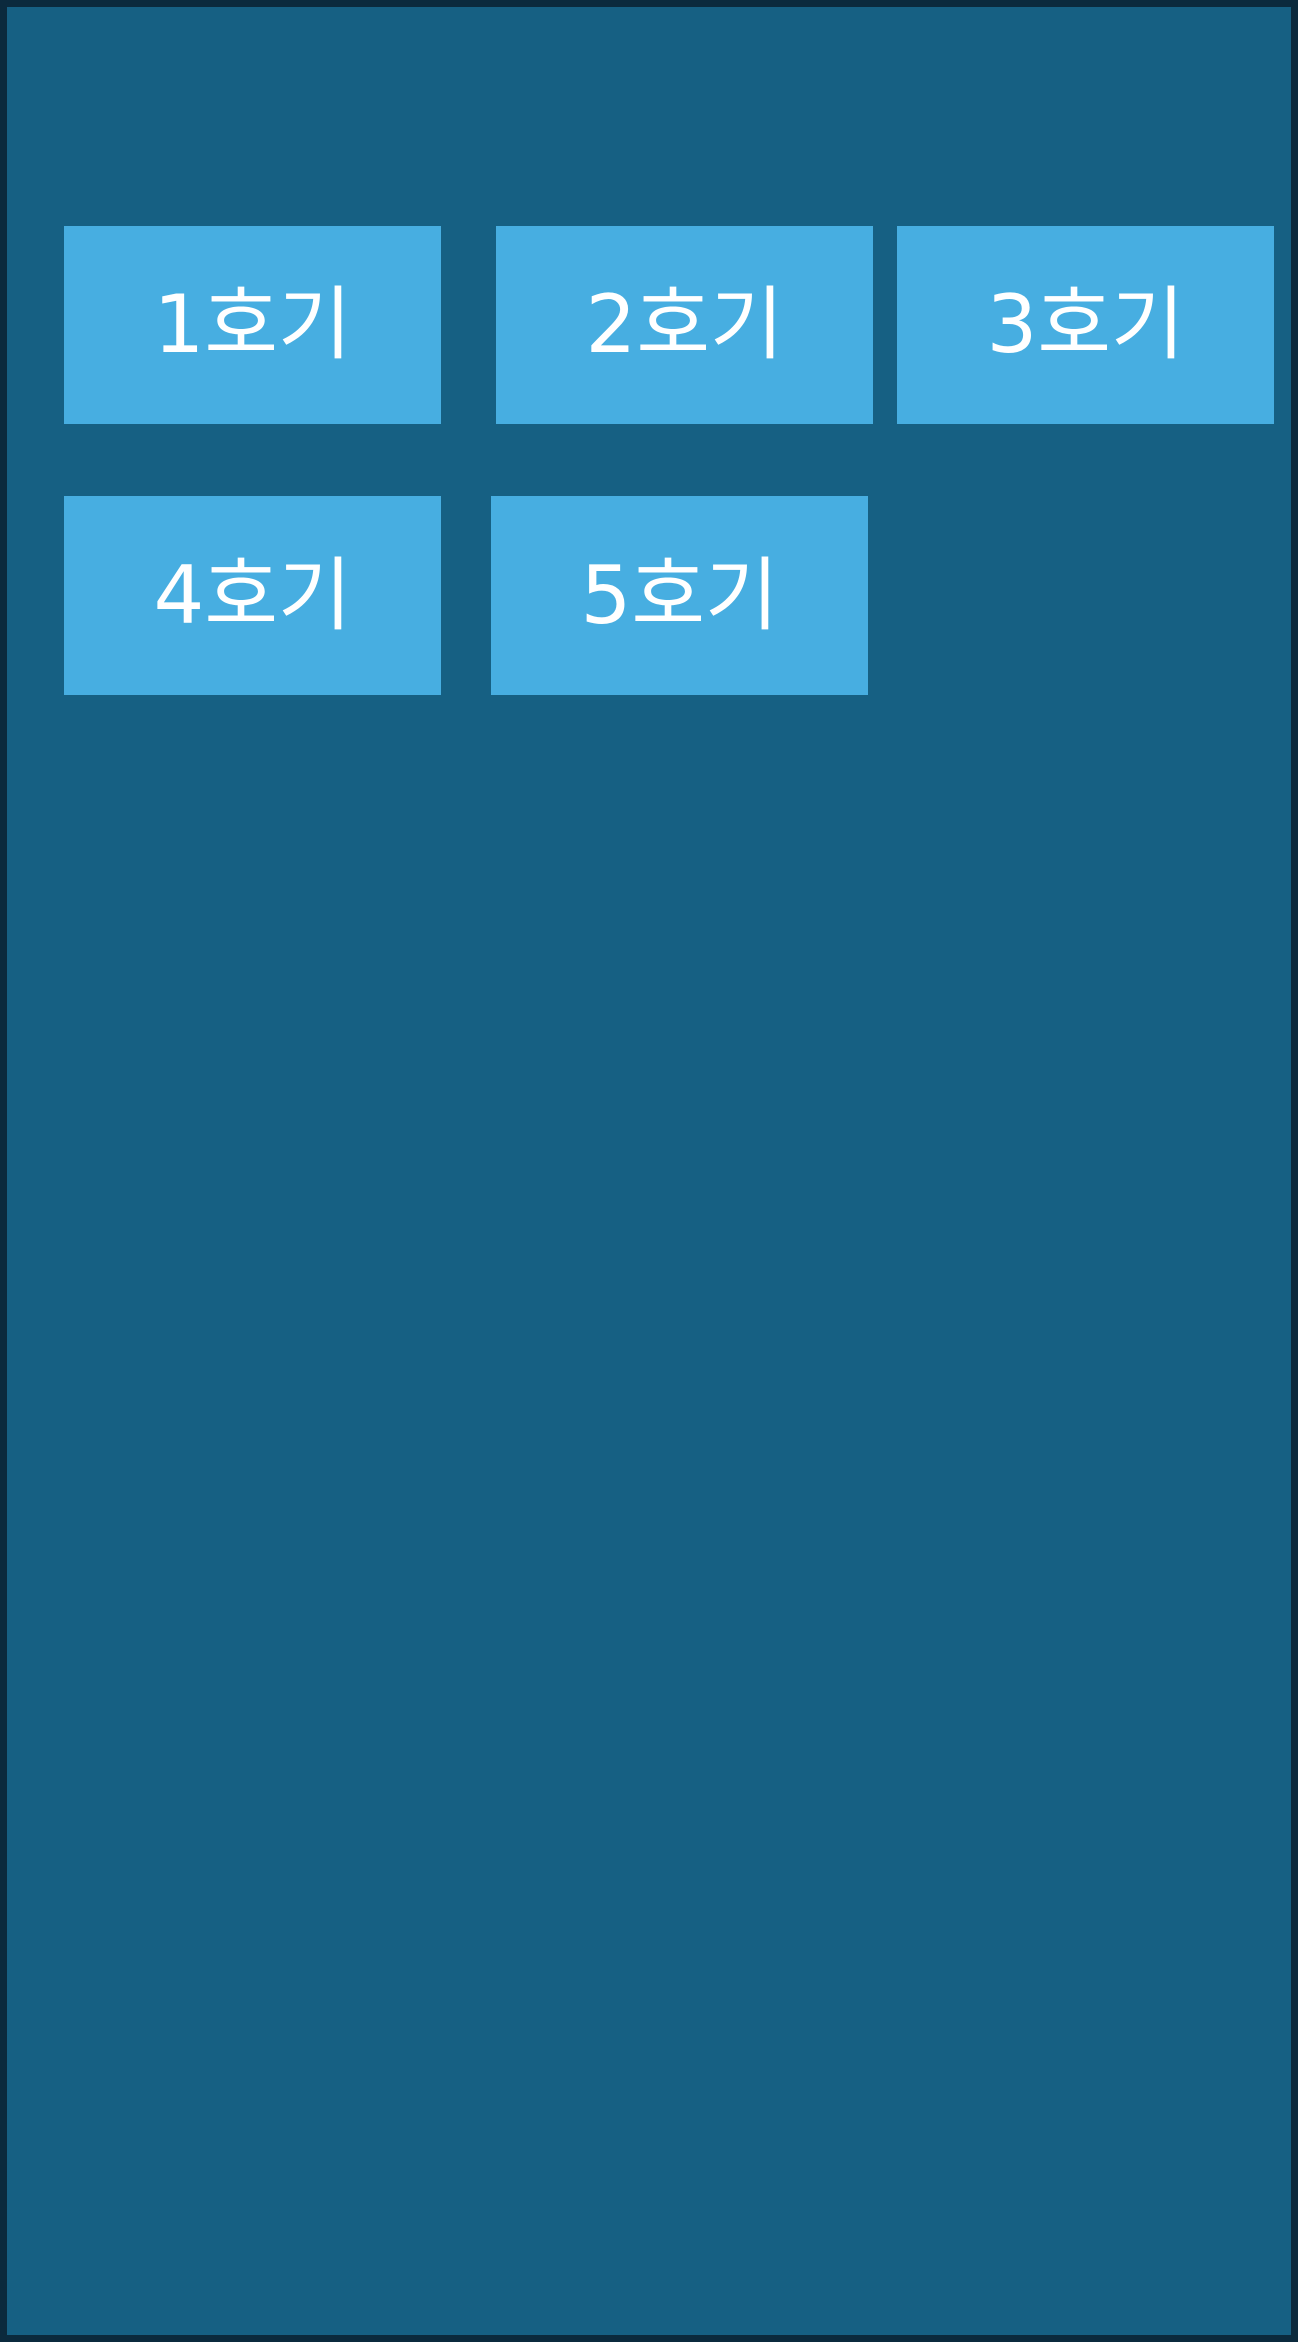  I want to click on unit-3-label: 3호기, so click(1085, 324).